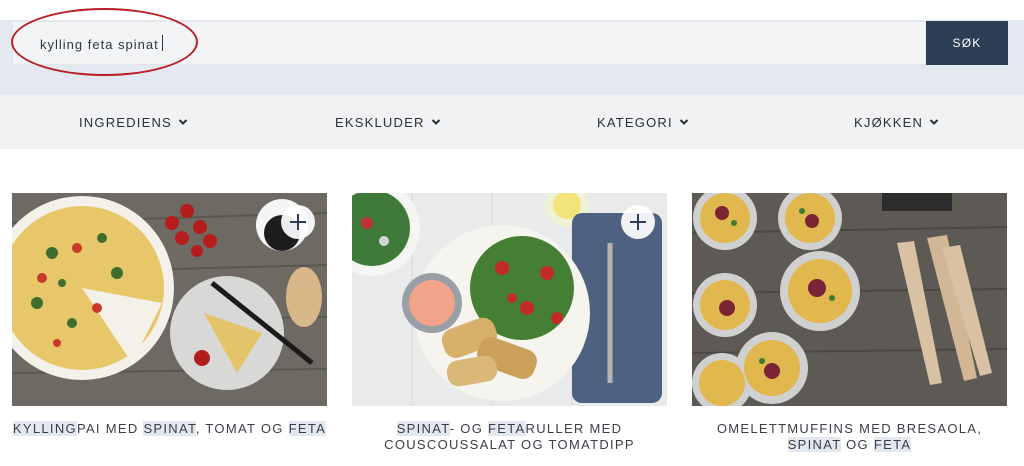 This screenshot has width=1024, height=466. Describe the element at coordinates (169, 299) in the screenshot. I see `quiche-photo` at that location.